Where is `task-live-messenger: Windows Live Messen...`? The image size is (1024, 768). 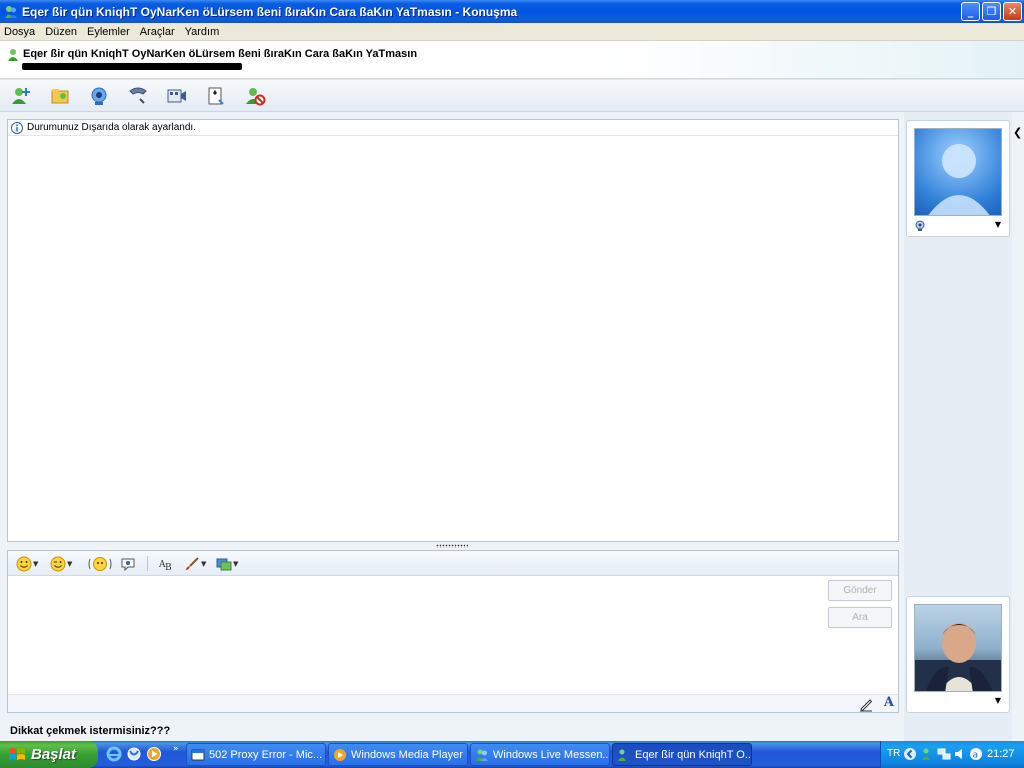 task-live-messenger: Windows Live Messen... is located at coordinates (540, 754).